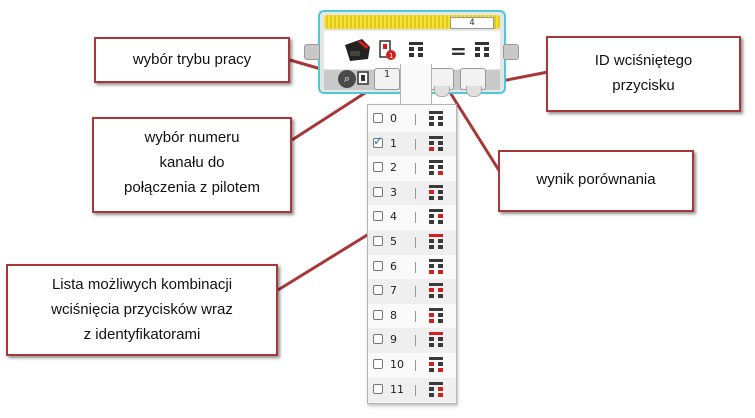 Image resolution: width=755 pixels, height=418 pixels. Describe the element at coordinates (192, 187) in the screenshot. I see `callout-line: połączenia z pilotem` at that location.